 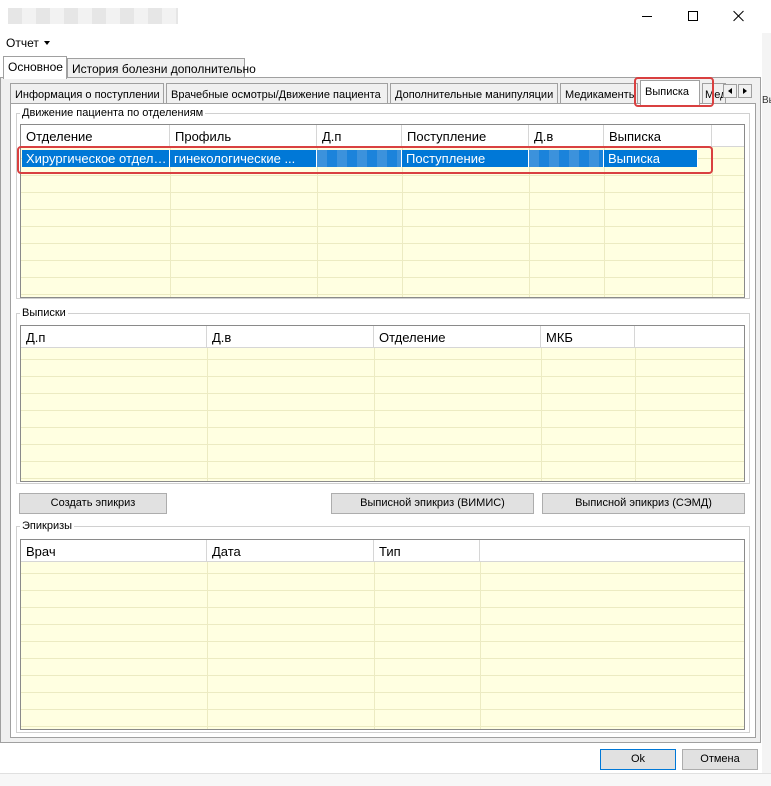 I want to click on tab-main: Основное, so click(x=35, y=67).